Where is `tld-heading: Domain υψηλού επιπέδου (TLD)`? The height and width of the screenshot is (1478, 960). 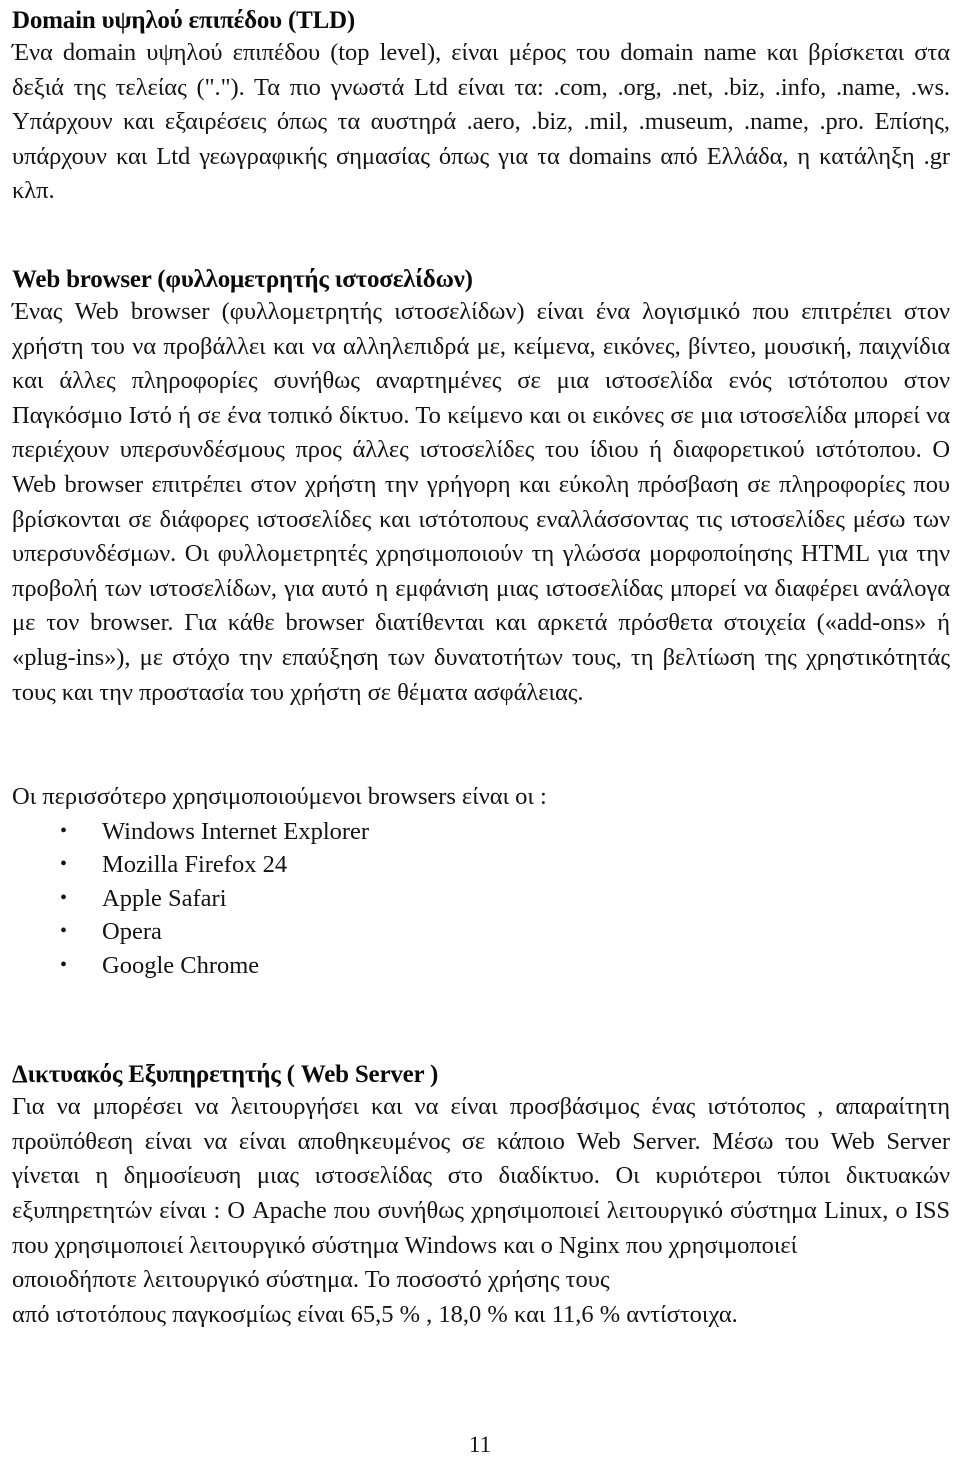 tld-heading: Domain υψηλού επιπέδου (TLD) is located at coordinates (184, 20).